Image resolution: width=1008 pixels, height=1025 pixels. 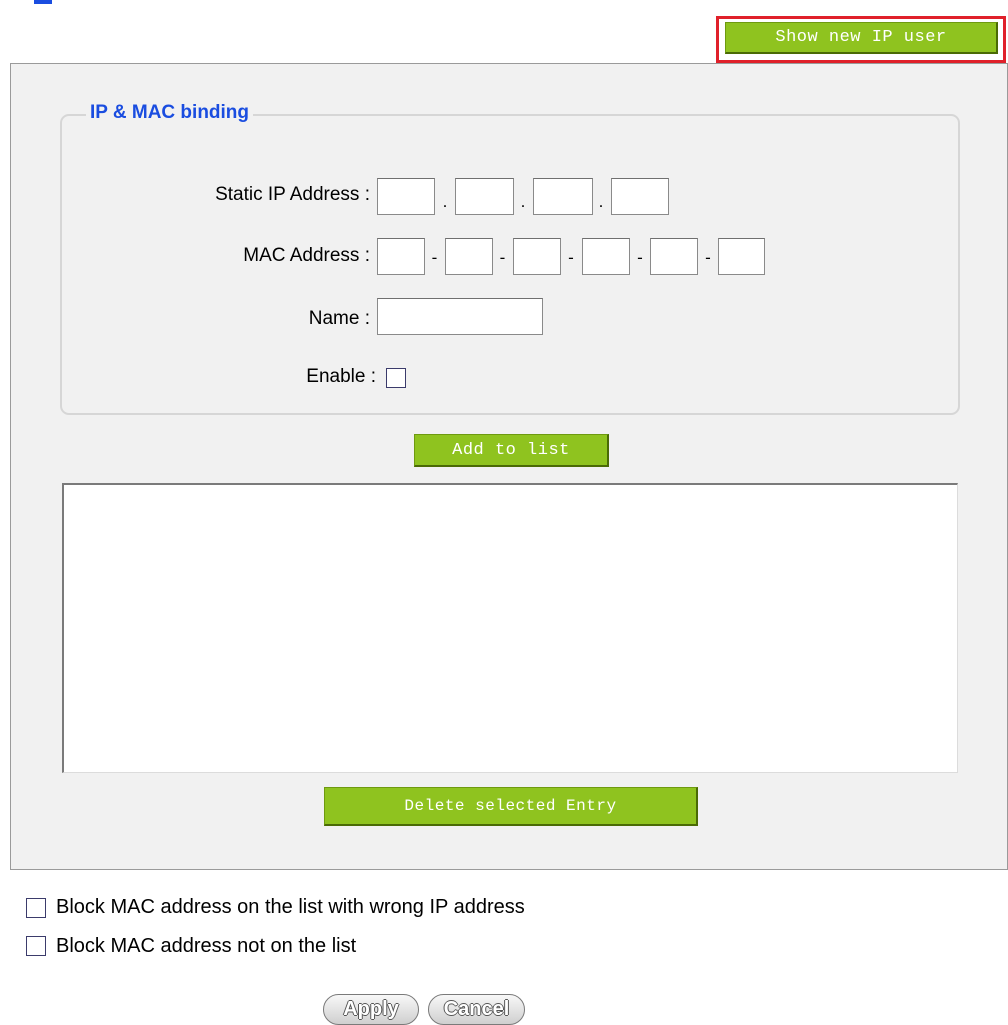 What do you see at coordinates (861, 38) in the screenshot?
I see `show-new-ip-user-button: Show new IP user` at bounding box center [861, 38].